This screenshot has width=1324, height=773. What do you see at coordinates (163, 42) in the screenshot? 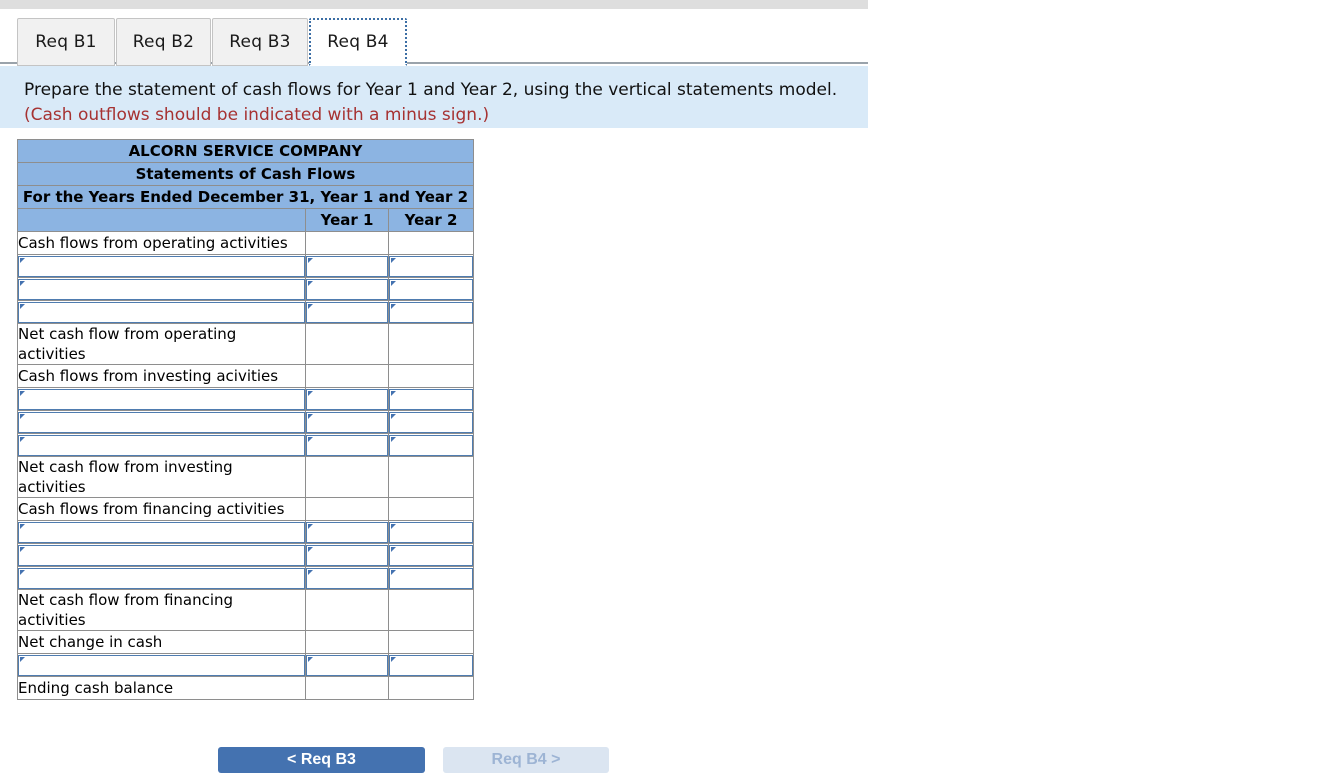
I see `tab-req-b2: Req B2` at bounding box center [163, 42].